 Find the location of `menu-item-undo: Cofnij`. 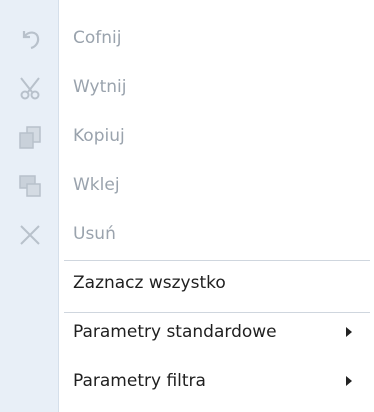

menu-item-undo: Cofnij is located at coordinates (187, 38).